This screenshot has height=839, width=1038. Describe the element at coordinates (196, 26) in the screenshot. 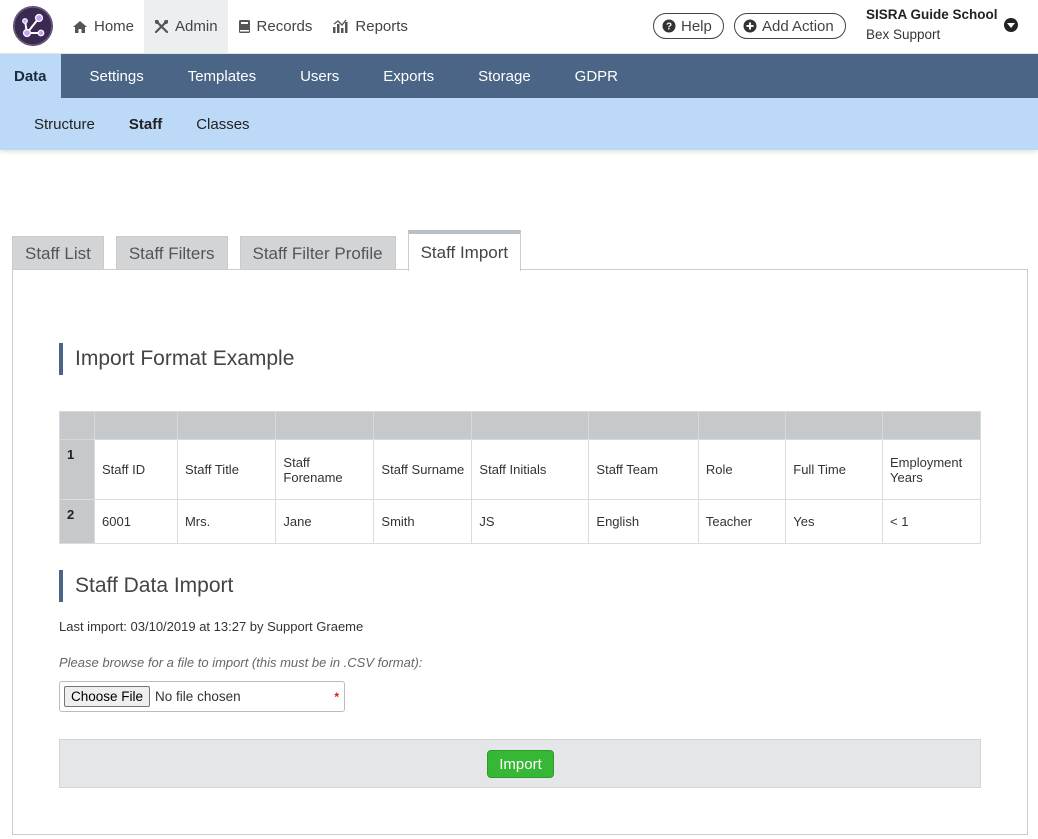

I see `topnav-admin-label: Admin` at that location.